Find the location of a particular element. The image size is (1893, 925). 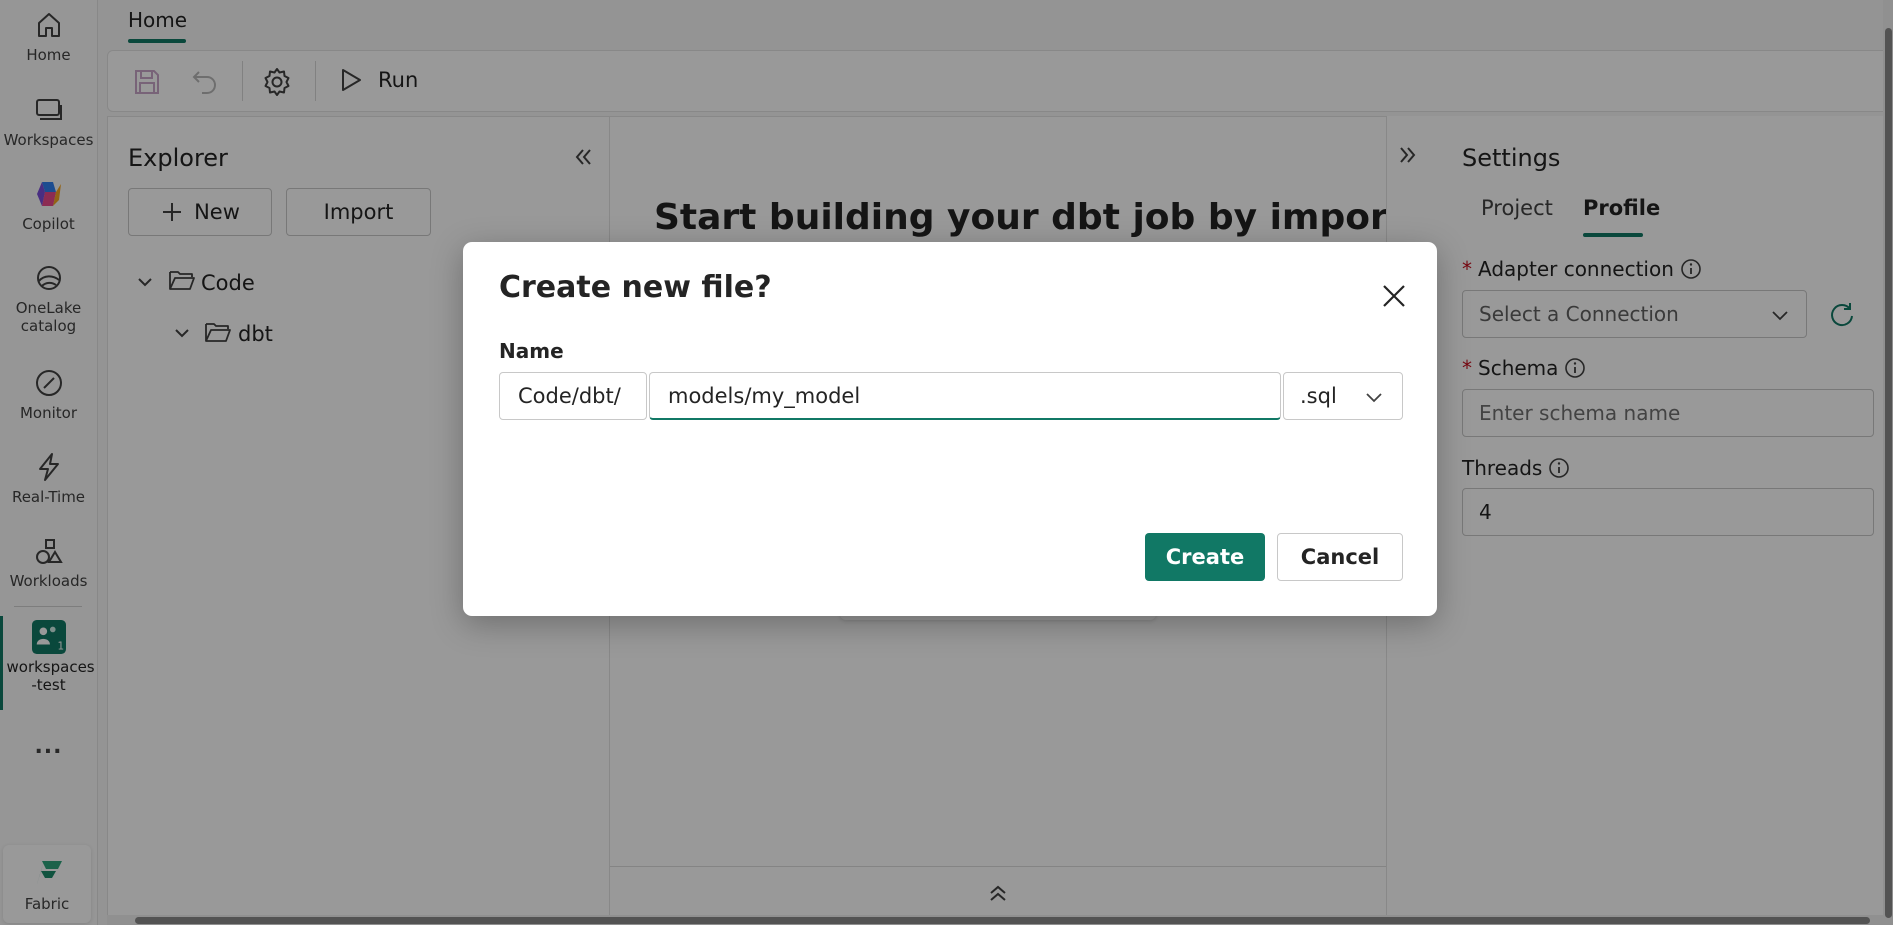

path-prefix: Code/dbt/ is located at coordinates (573, 396).